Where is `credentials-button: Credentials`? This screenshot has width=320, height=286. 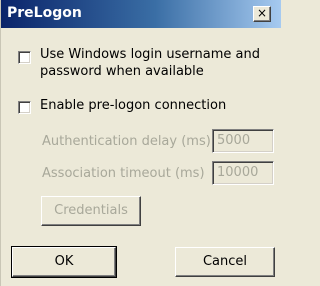
credentials-button: Credentials is located at coordinates (91, 211).